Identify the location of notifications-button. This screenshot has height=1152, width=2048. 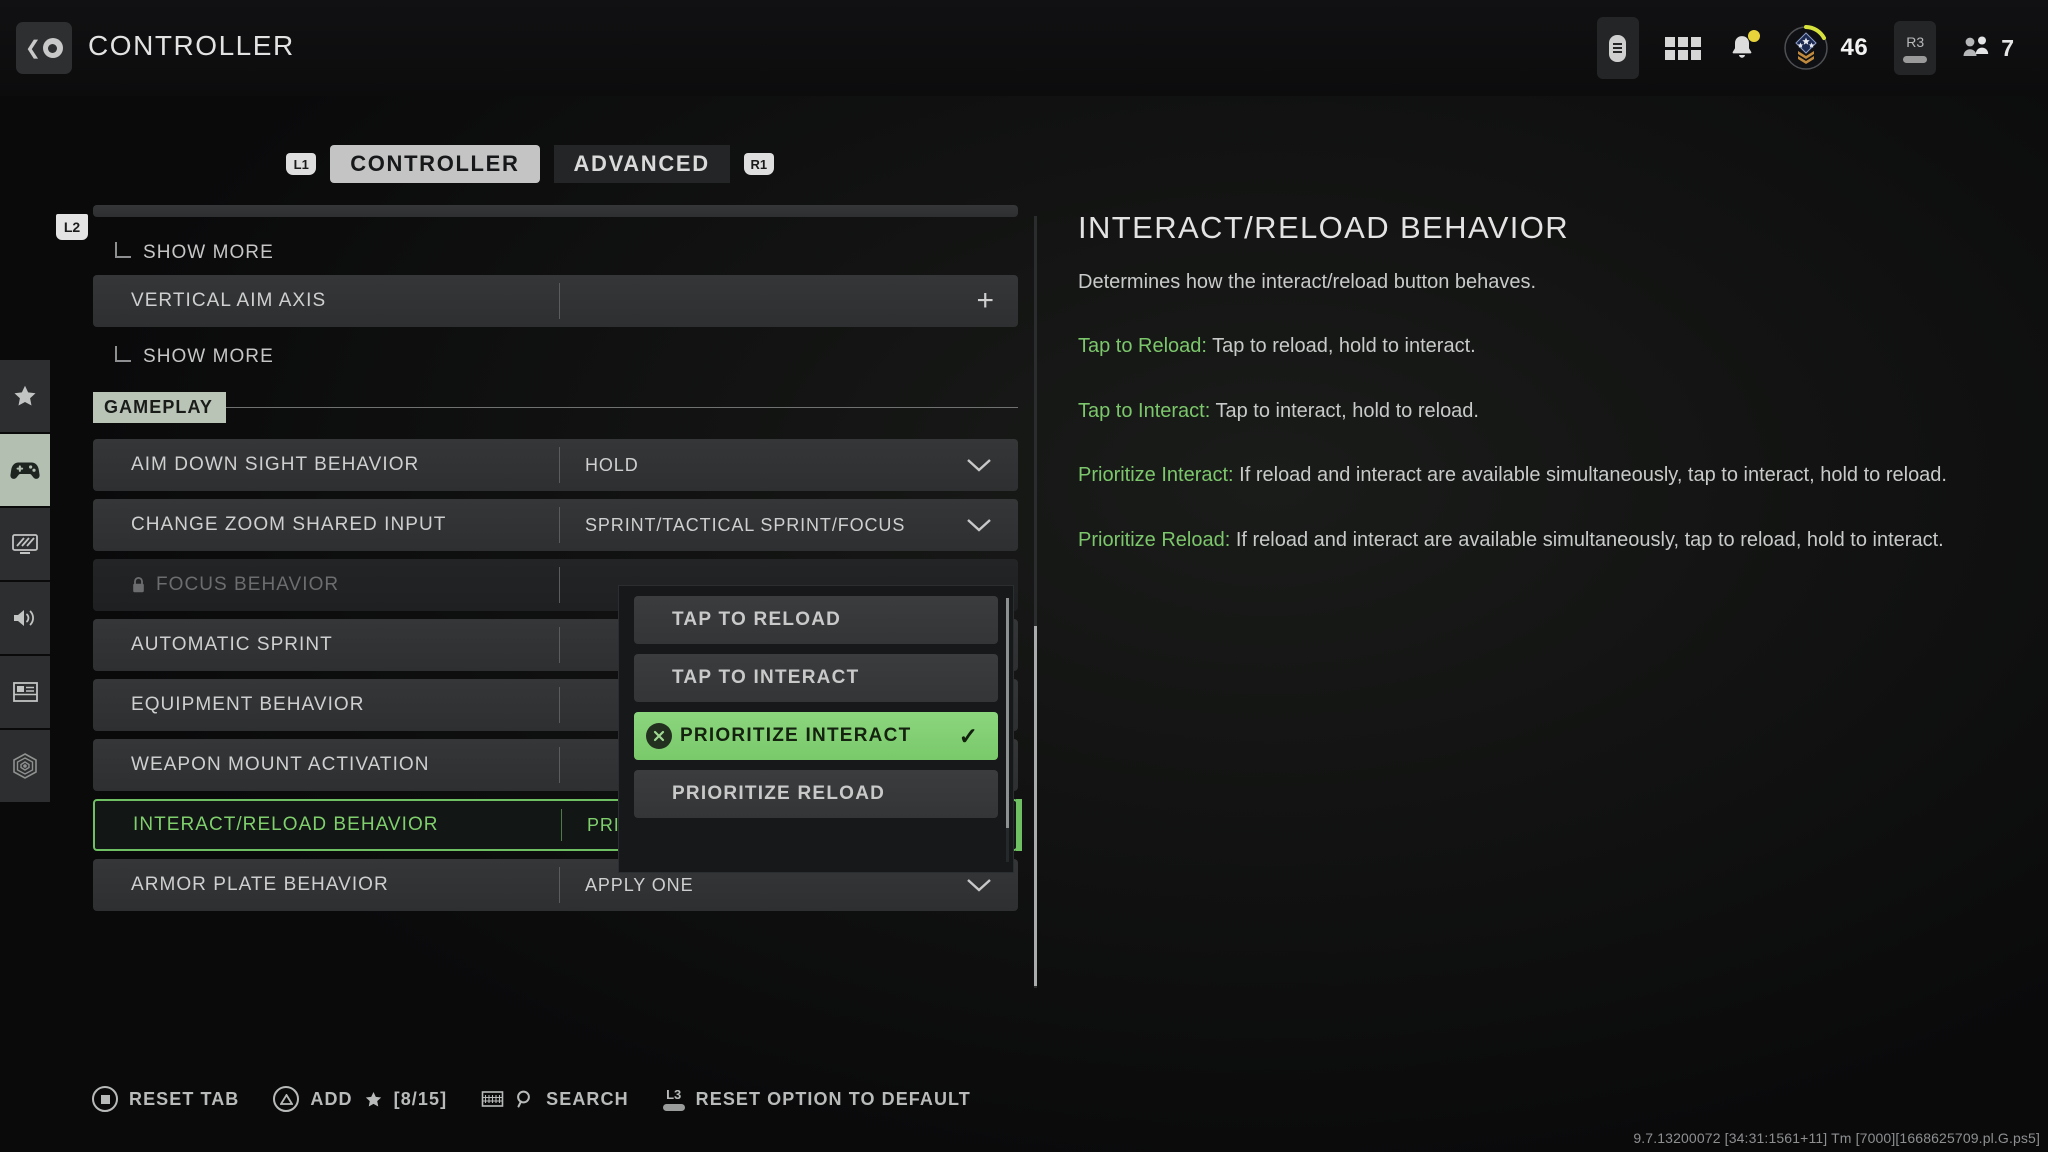
(1743, 47).